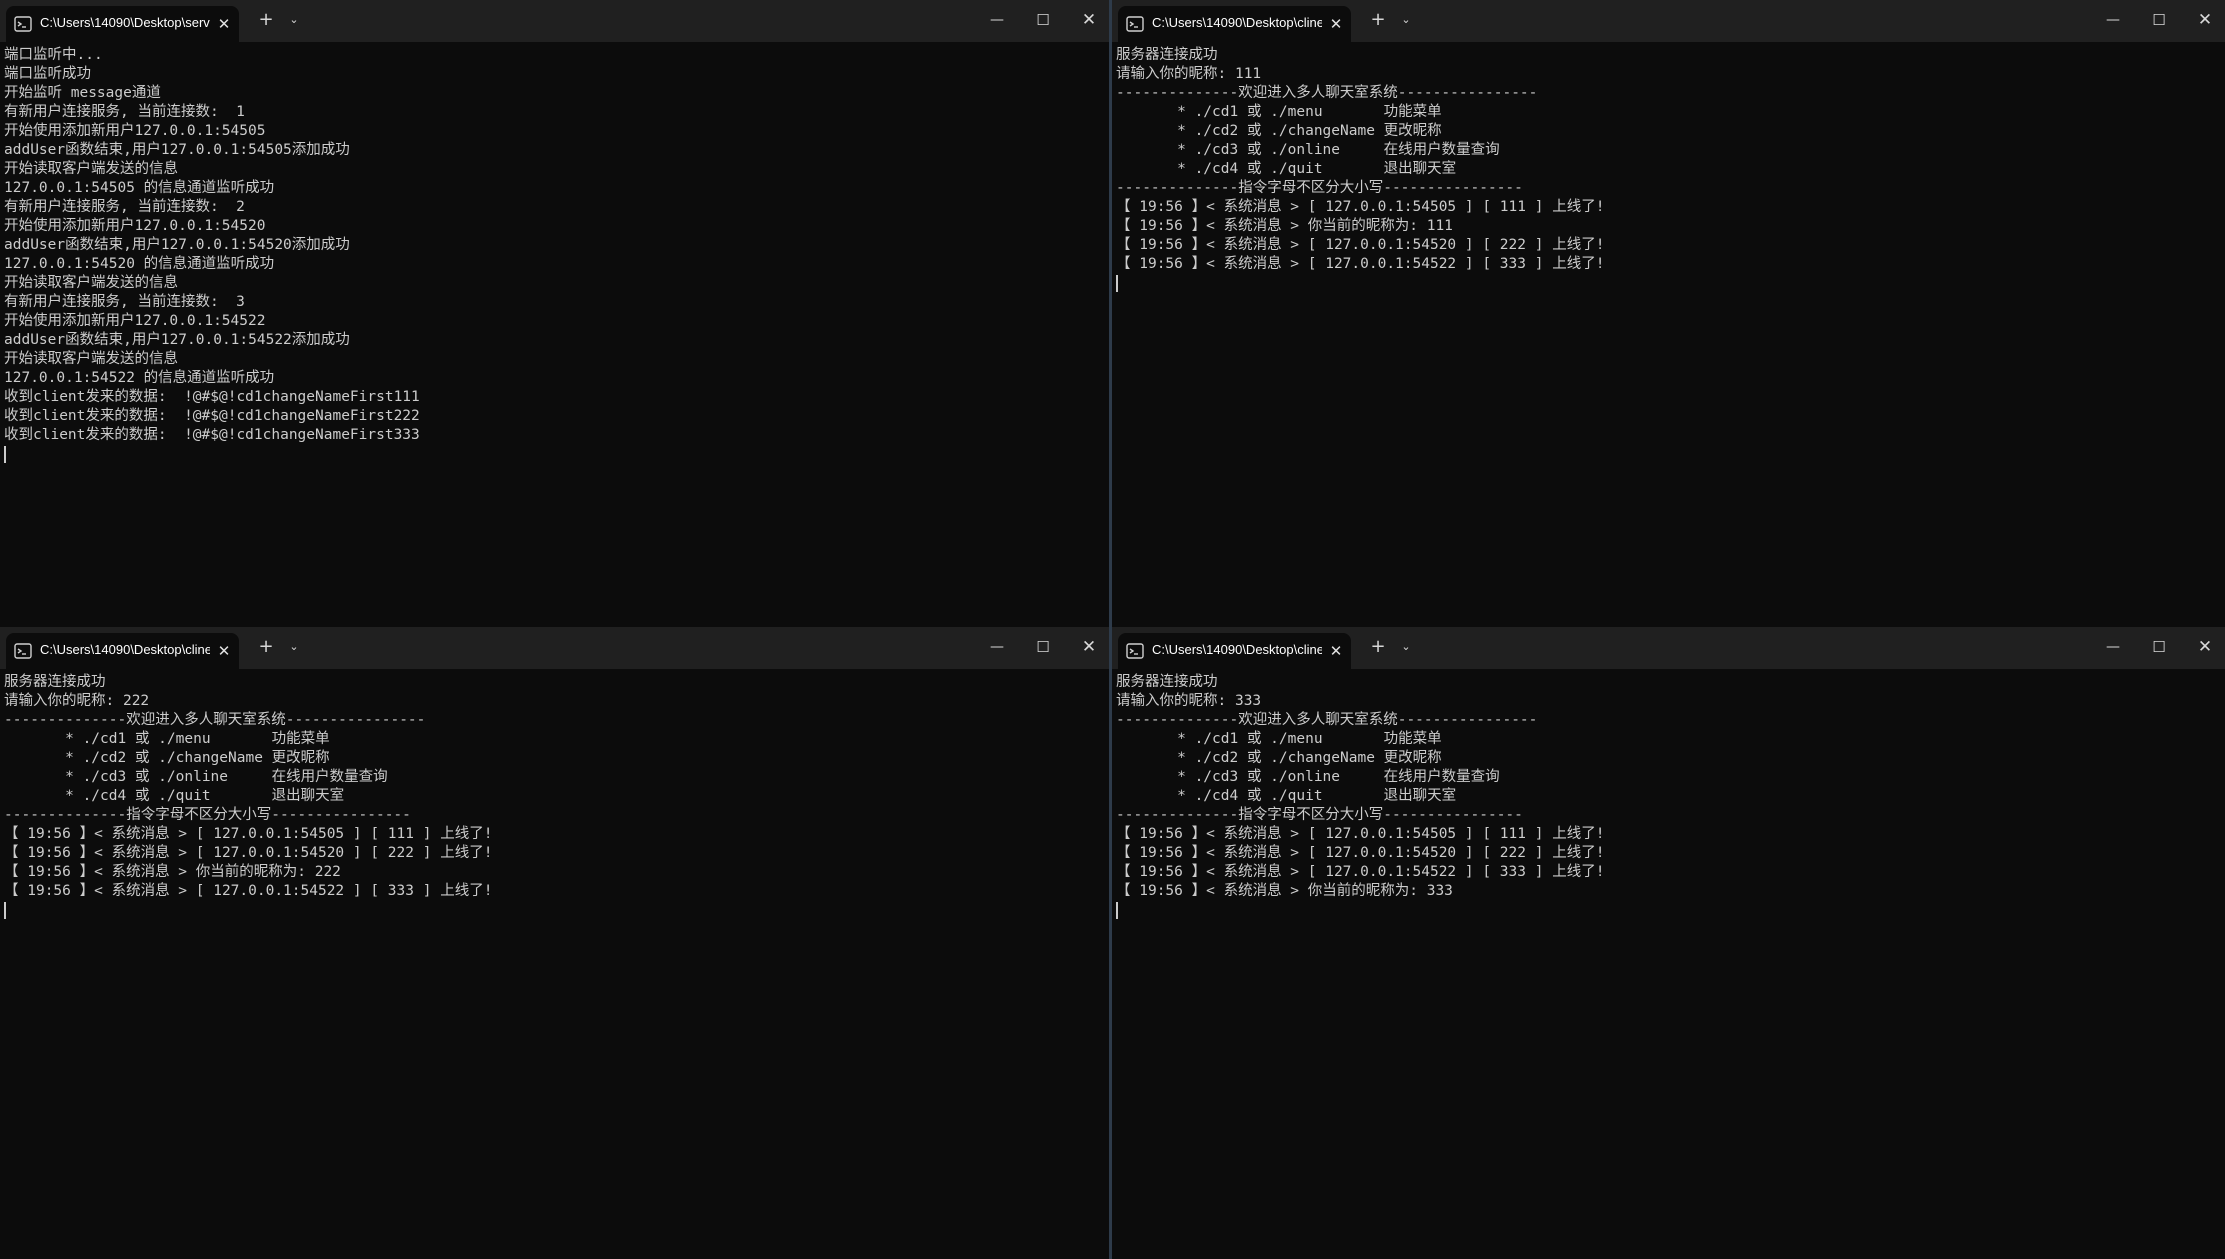 The width and height of the screenshot is (2225, 1259). What do you see at coordinates (124, 112) in the screenshot?
I see `terminal-line: 有新用户连接服务, 当前连接数: 1` at bounding box center [124, 112].